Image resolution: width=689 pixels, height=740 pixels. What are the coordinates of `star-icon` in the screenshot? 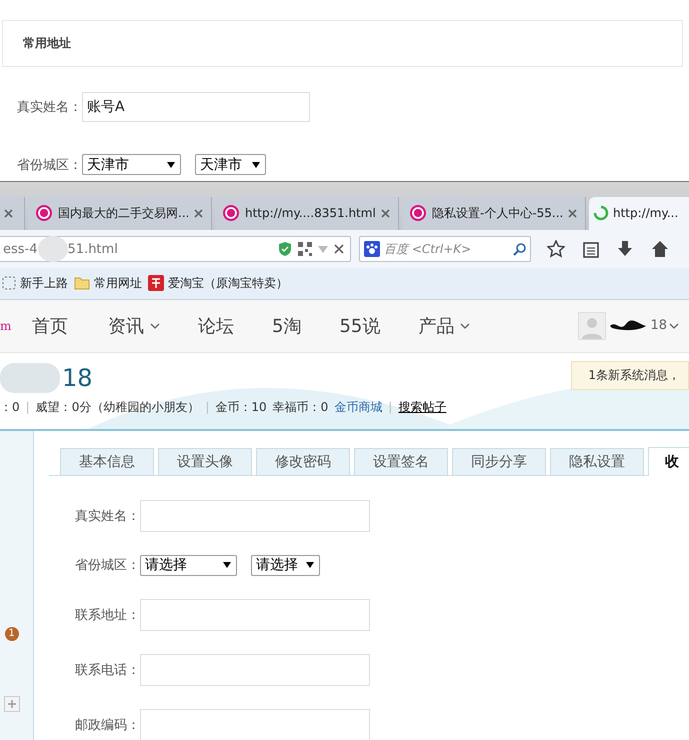 It's located at (556, 249).